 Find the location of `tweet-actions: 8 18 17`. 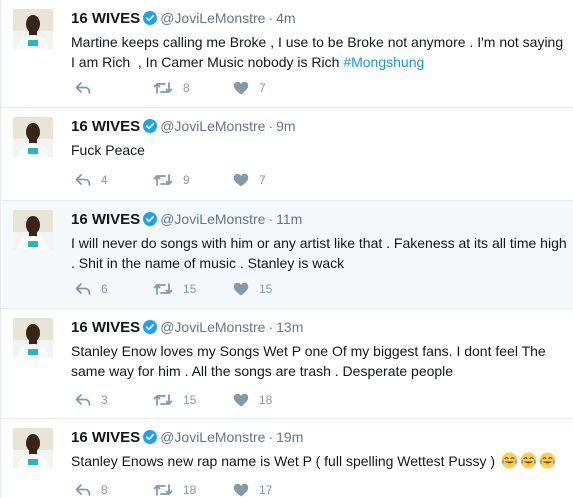

tweet-actions: 8 18 17 is located at coordinates (205, 489).